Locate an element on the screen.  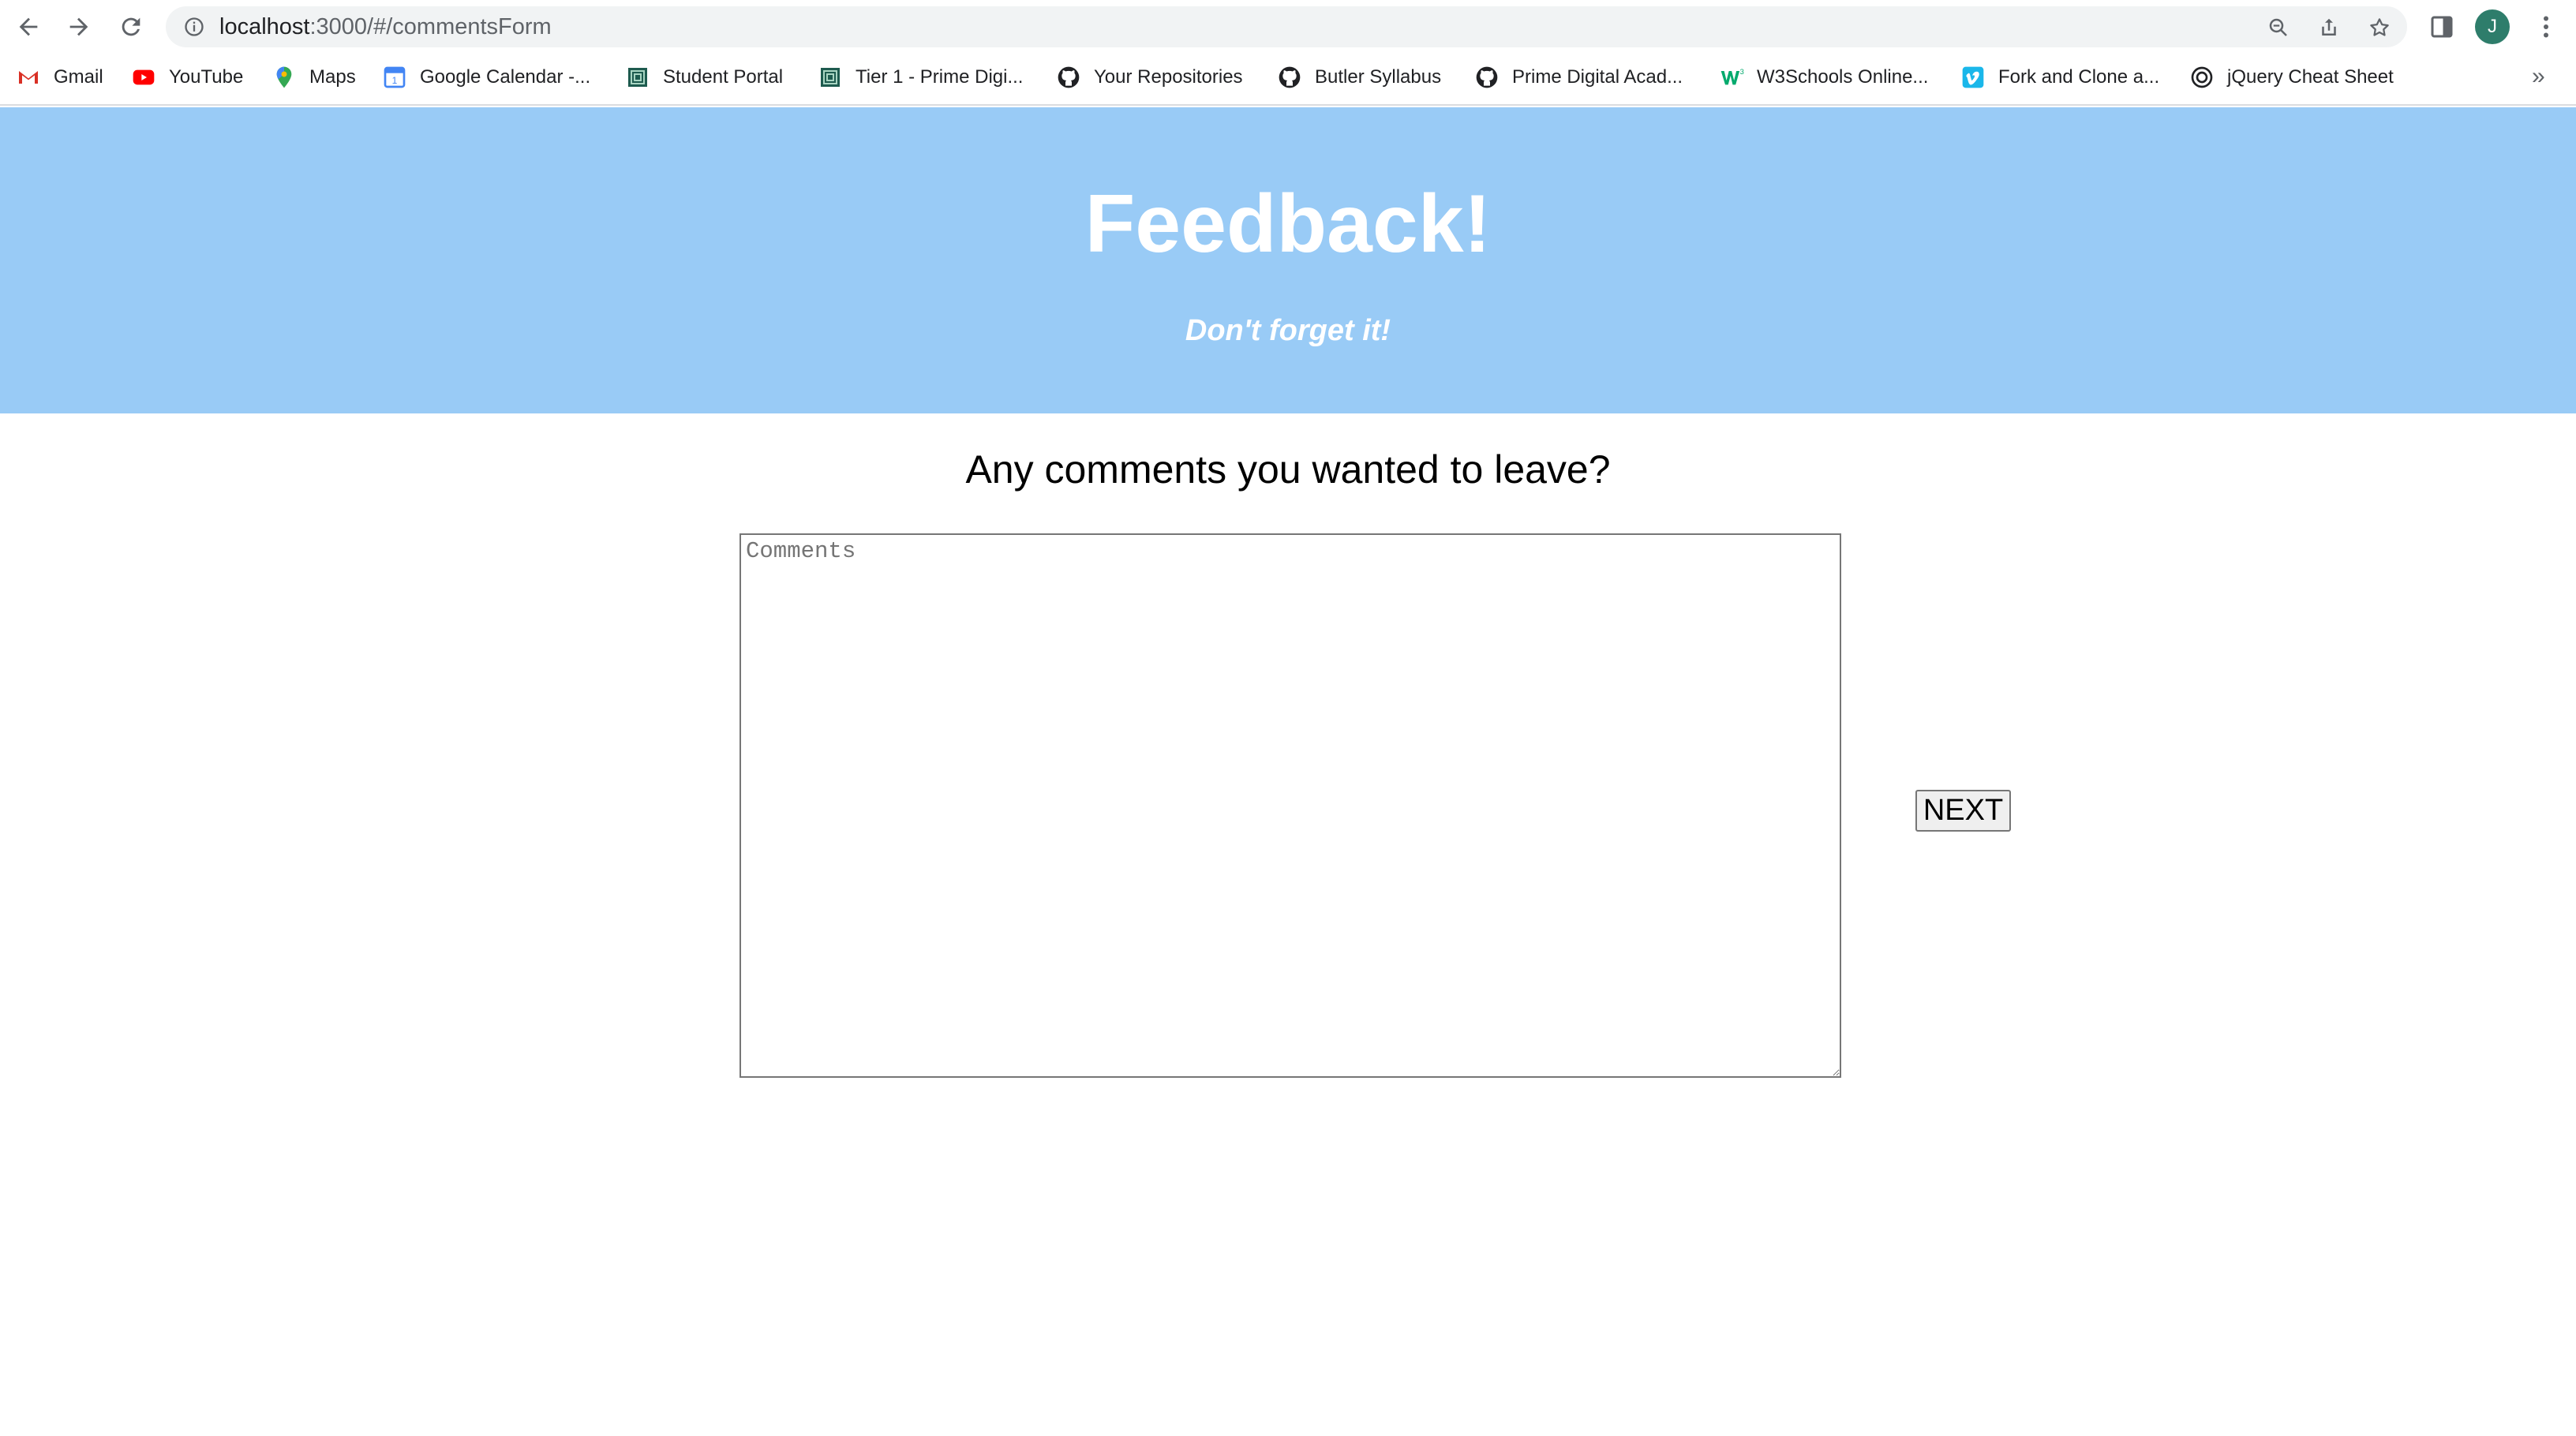
bookmark-student-portal: Student Portal is located at coordinates (704, 77).